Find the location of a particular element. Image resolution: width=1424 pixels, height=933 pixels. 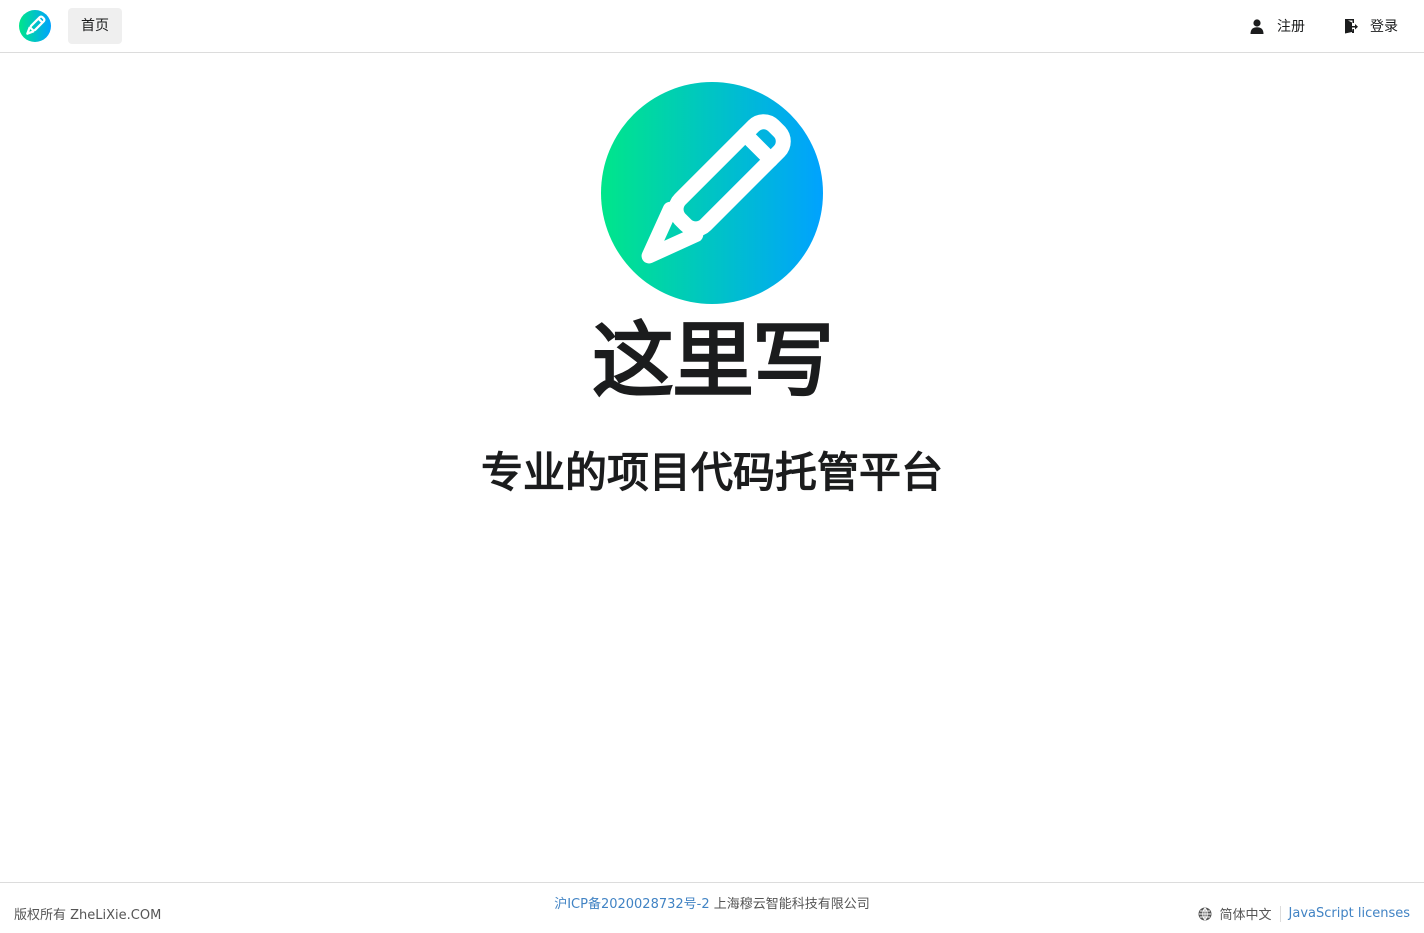

top-navbar: 首页 注册 登录 is located at coordinates (712, 26).